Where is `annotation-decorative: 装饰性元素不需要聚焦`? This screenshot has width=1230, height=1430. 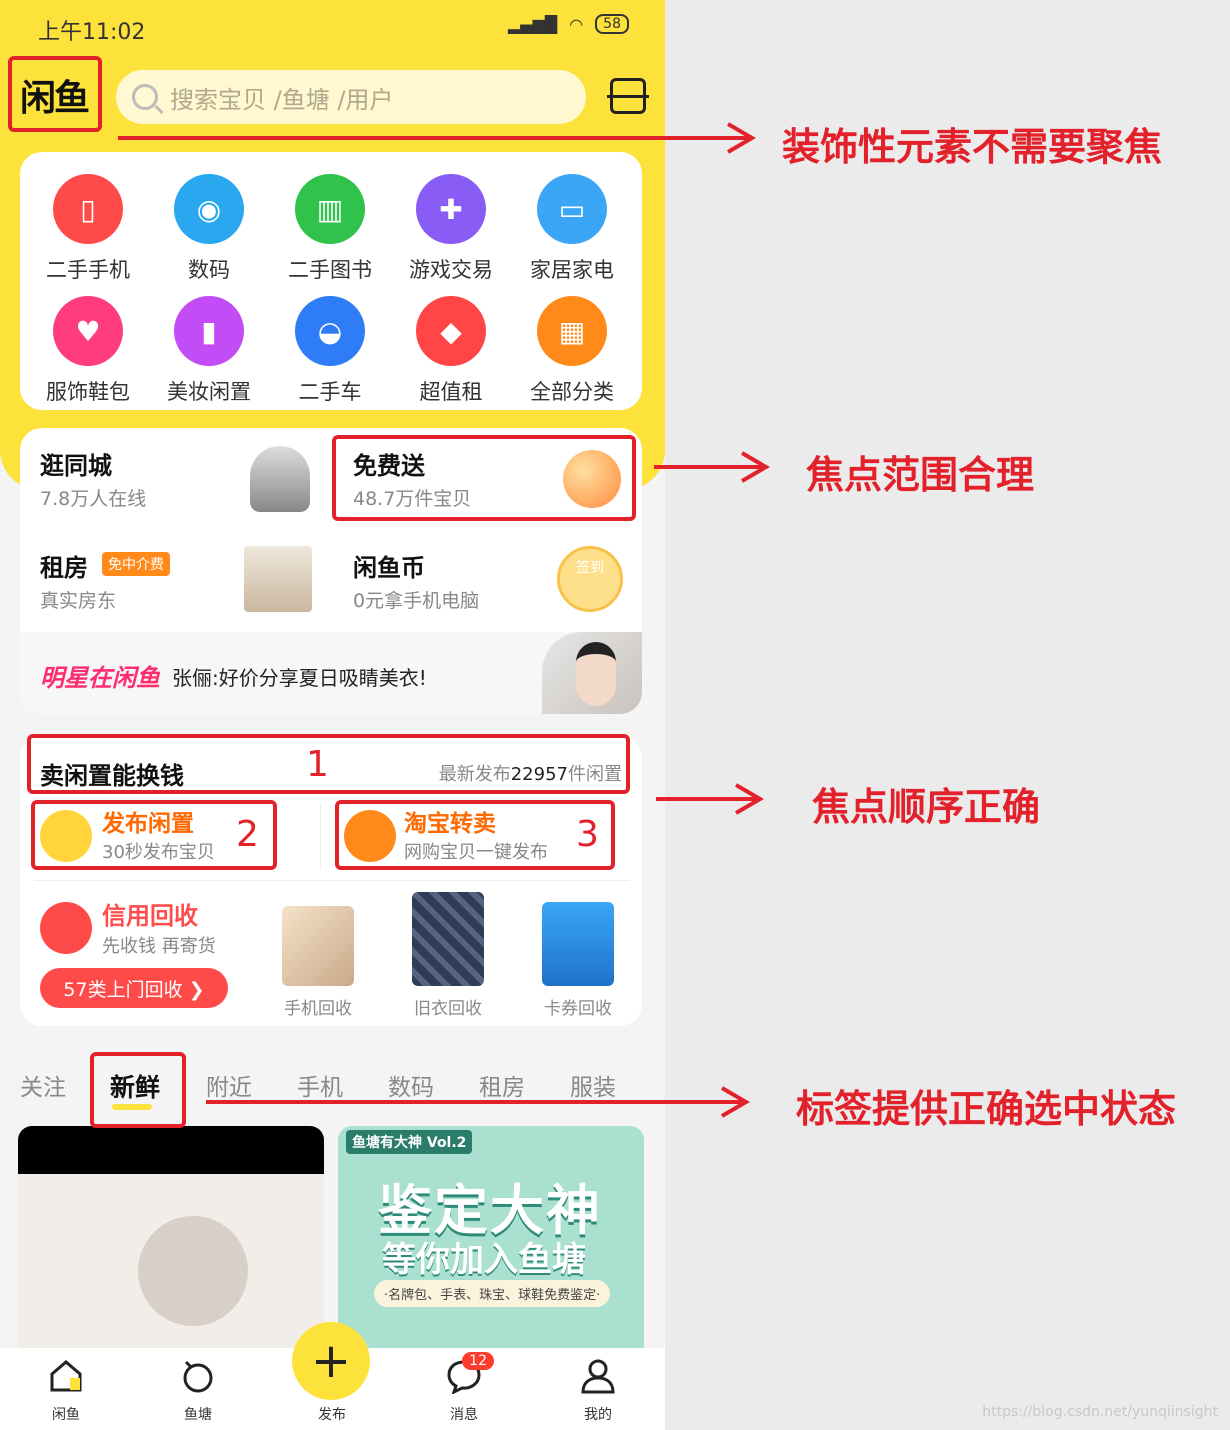
annotation-decorative: 装饰性元素不需要聚焦 is located at coordinates (972, 147).